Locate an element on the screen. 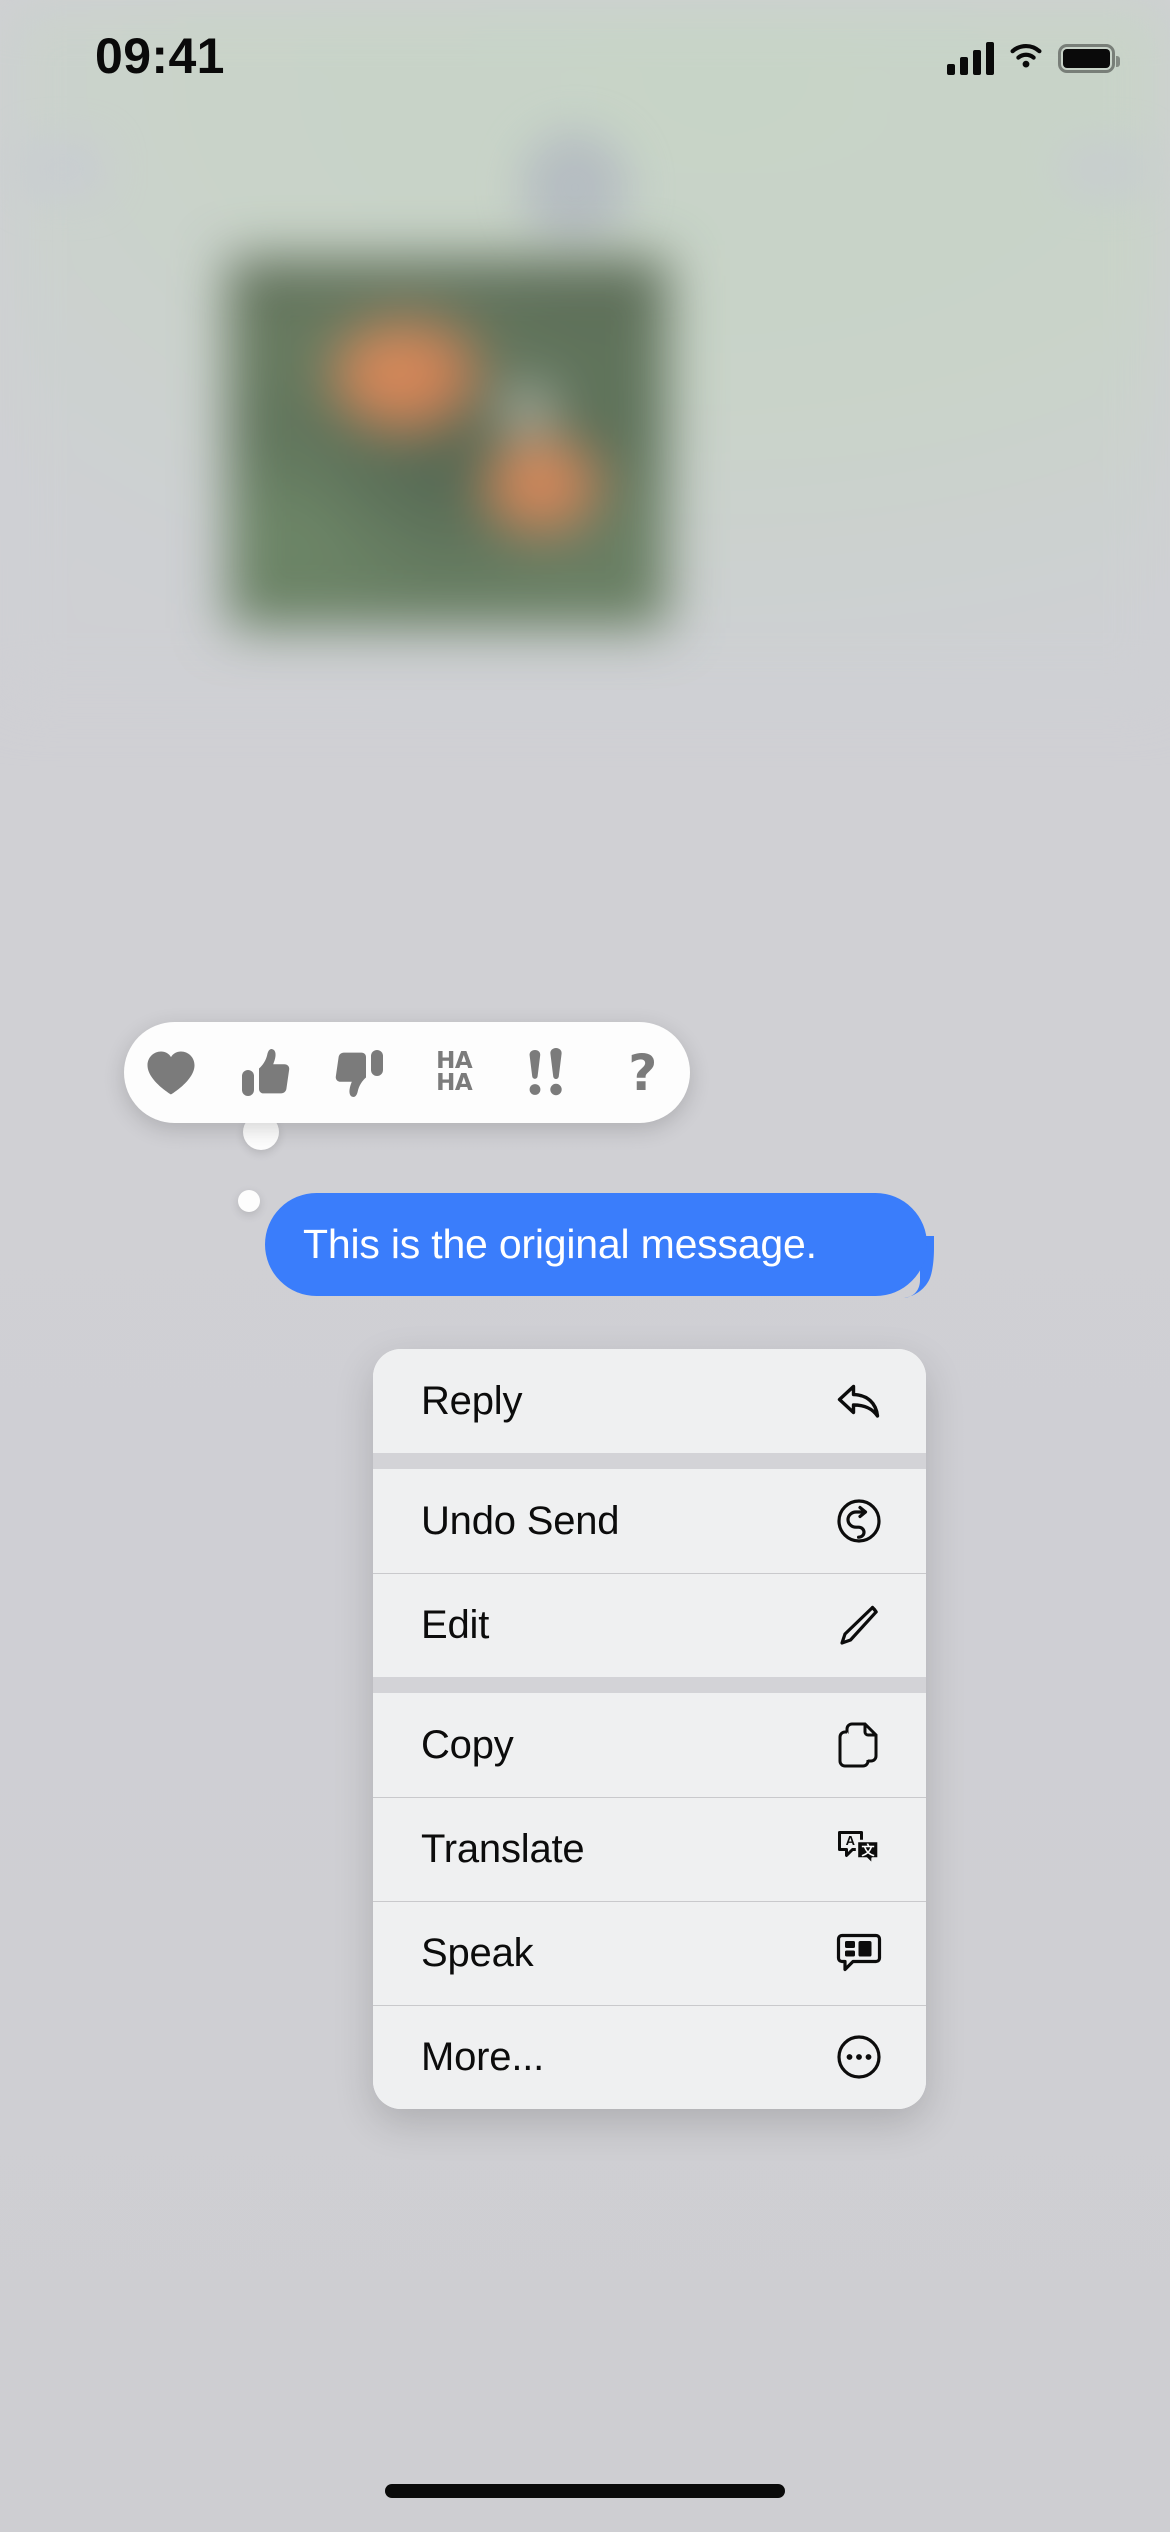  menu-item-reply: Reply is located at coordinates (649, 1401).